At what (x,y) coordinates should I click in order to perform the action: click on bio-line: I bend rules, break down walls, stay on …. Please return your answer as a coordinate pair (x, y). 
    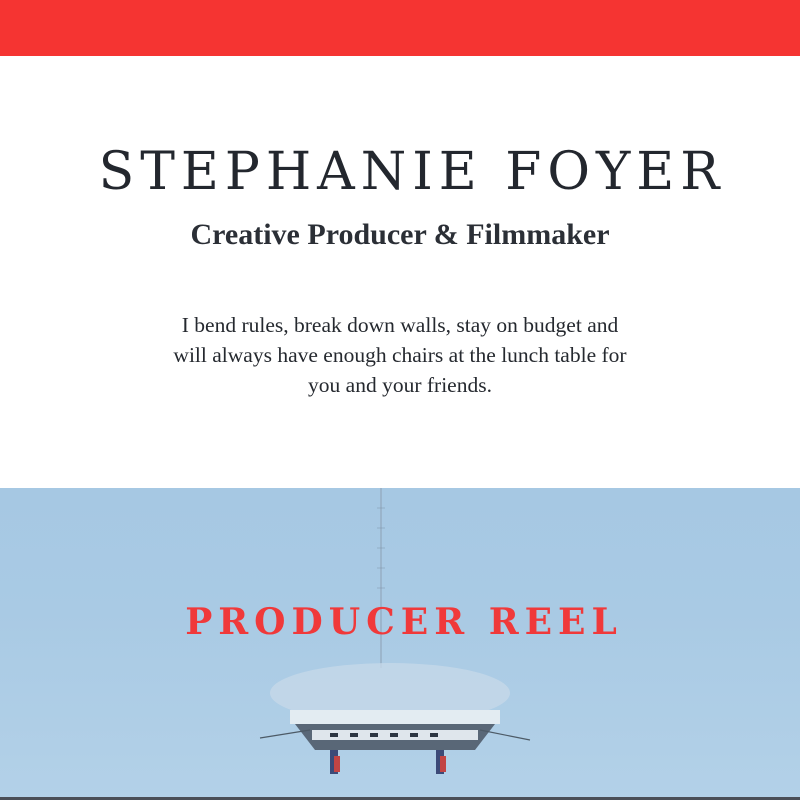
    Looking at the image, I should click on (400, 325).